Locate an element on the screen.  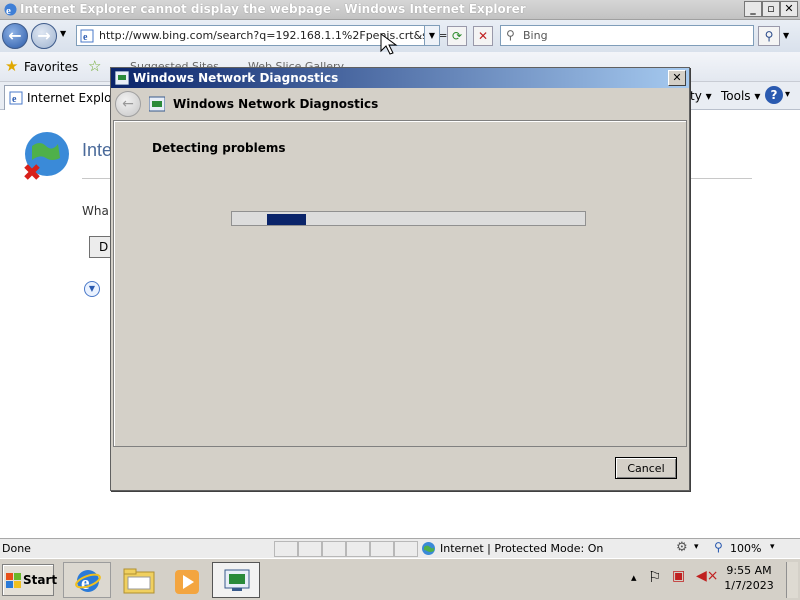
bing-search-icon: ⚲ is located at coordinates (510, 35).